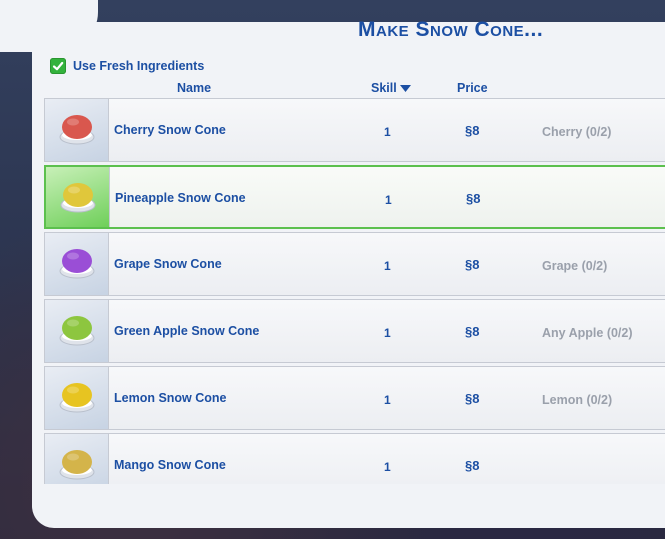  I want to click on recipe-row: Lemon Snow Cone 1 §8 Lemon (0/2), so click(354, 398).